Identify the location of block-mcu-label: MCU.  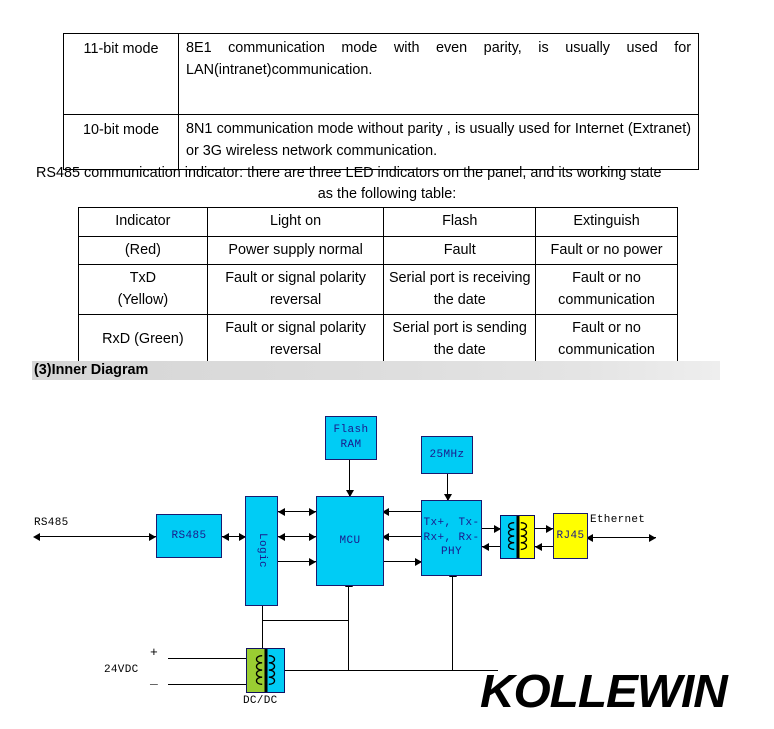
(350, 540).